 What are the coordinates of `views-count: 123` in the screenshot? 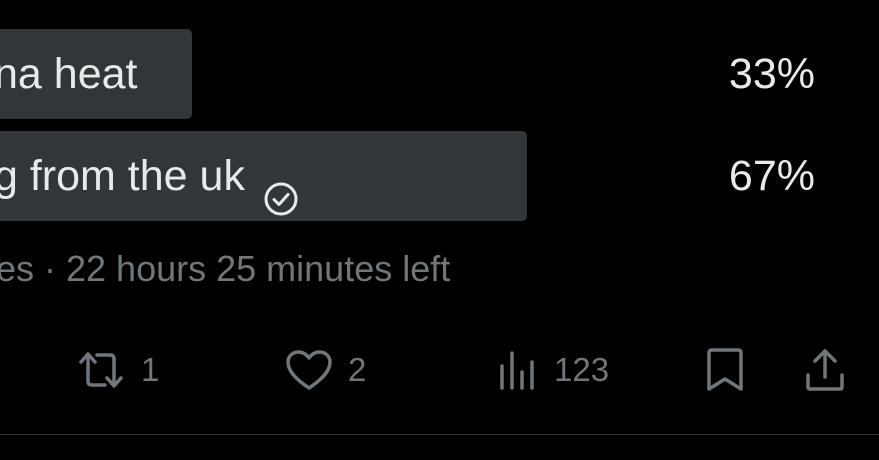 It's located at (582, 369).